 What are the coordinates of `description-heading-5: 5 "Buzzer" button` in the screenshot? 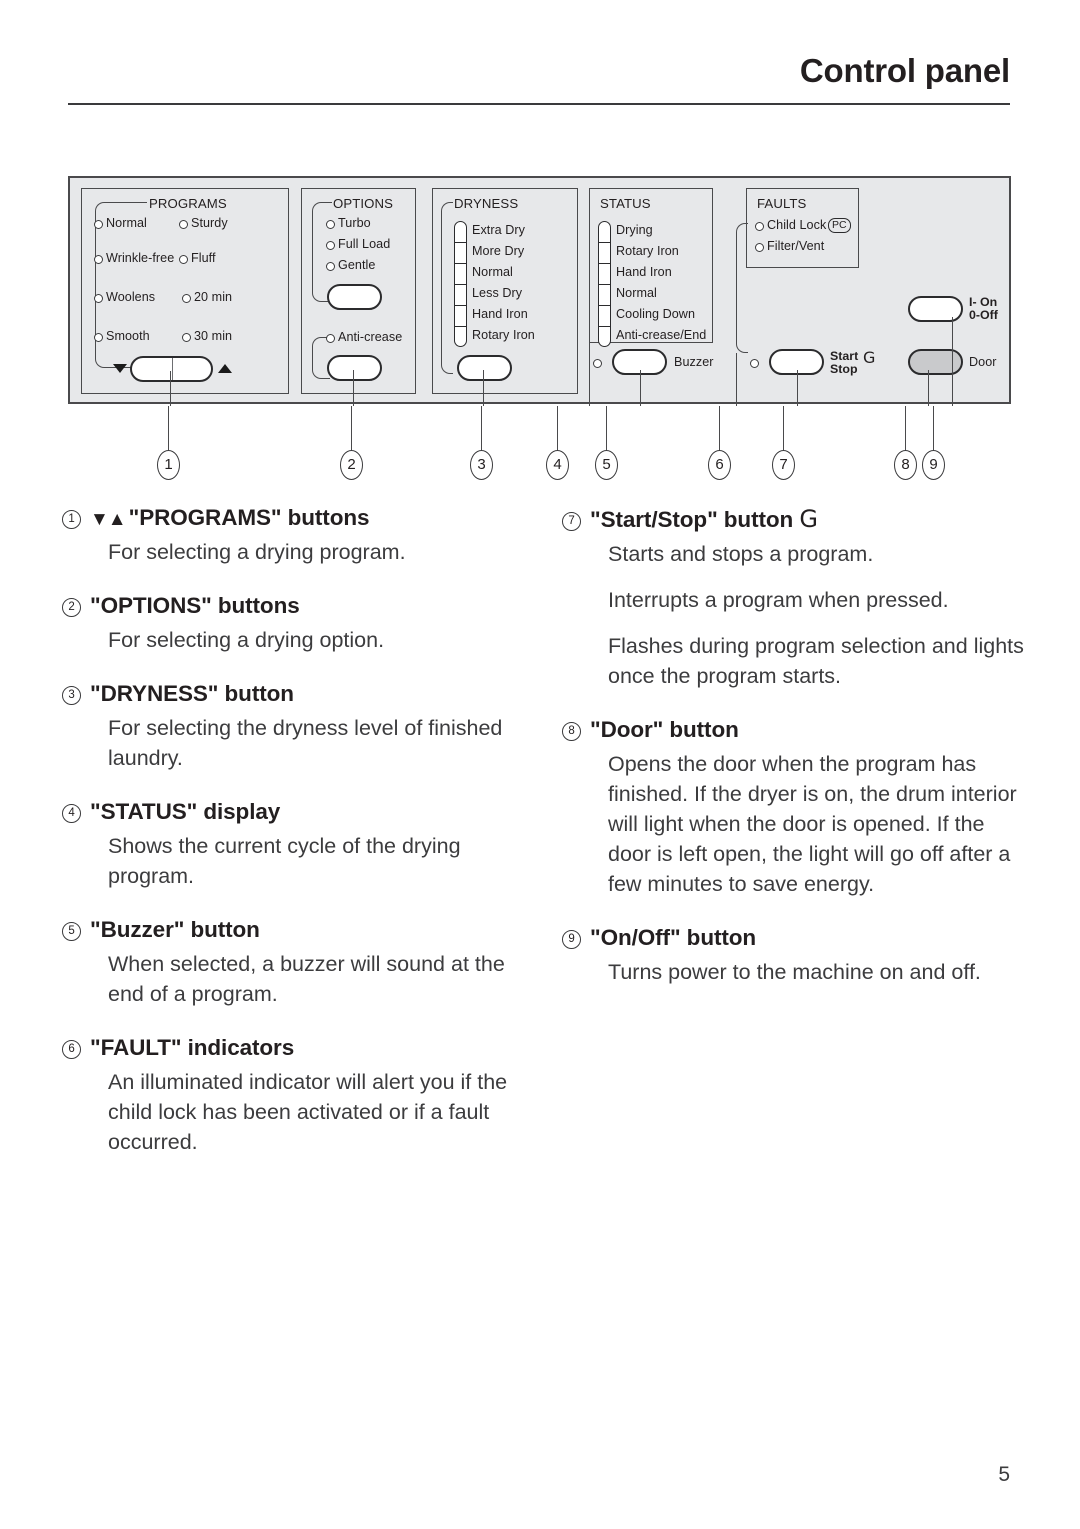 It's located at (297, 930).